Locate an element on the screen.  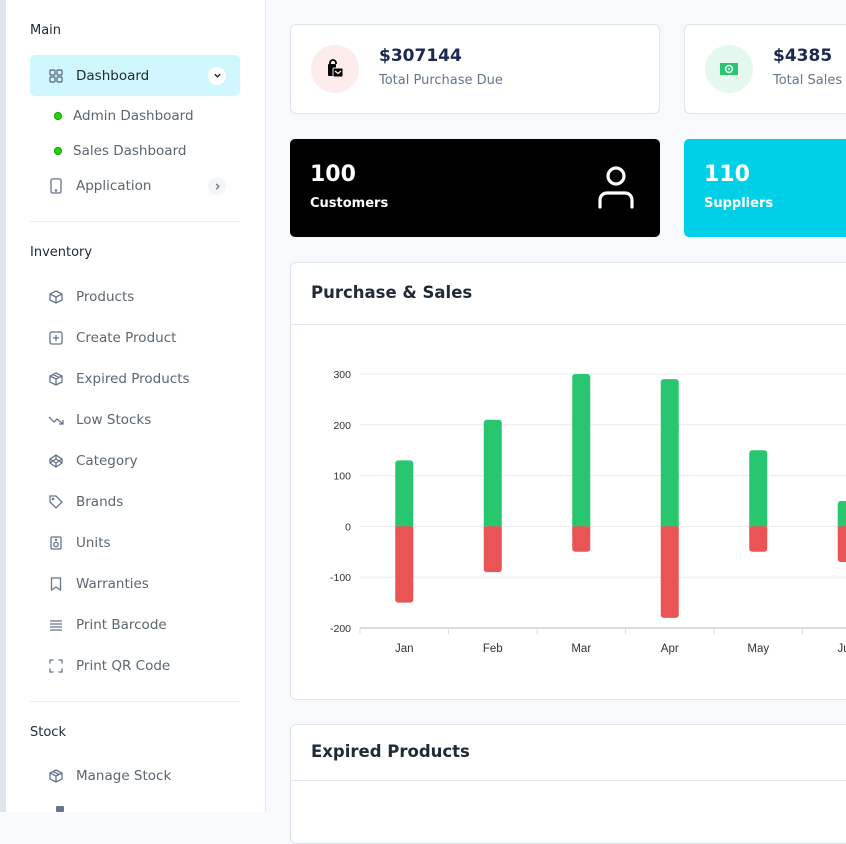
sidebar-item-category: Category is located at coordinates (135, 461).